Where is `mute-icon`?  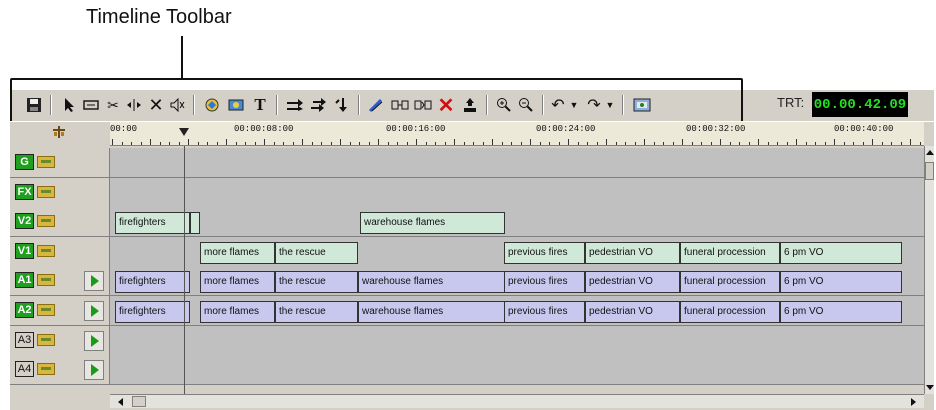
mute-icon is located at coordinates (177, 105).